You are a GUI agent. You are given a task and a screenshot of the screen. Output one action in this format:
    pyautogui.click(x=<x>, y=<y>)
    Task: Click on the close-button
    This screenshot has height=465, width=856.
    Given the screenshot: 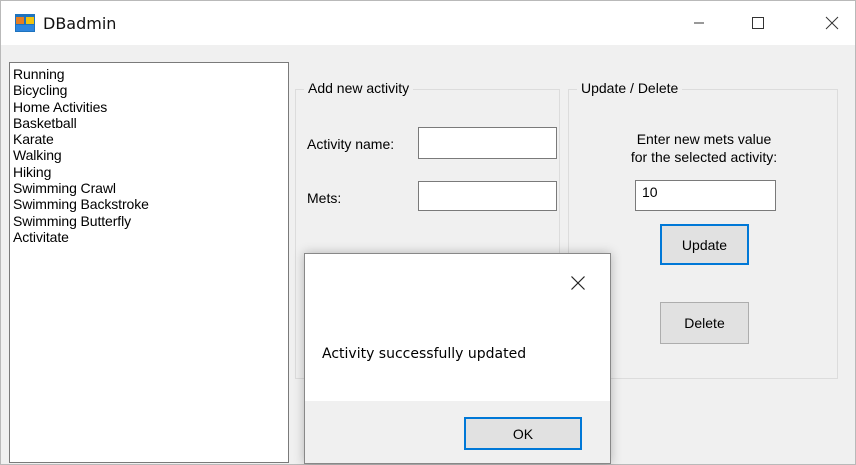 What is the action you would take?
    pyautogui.click(x=832, y=23)
    